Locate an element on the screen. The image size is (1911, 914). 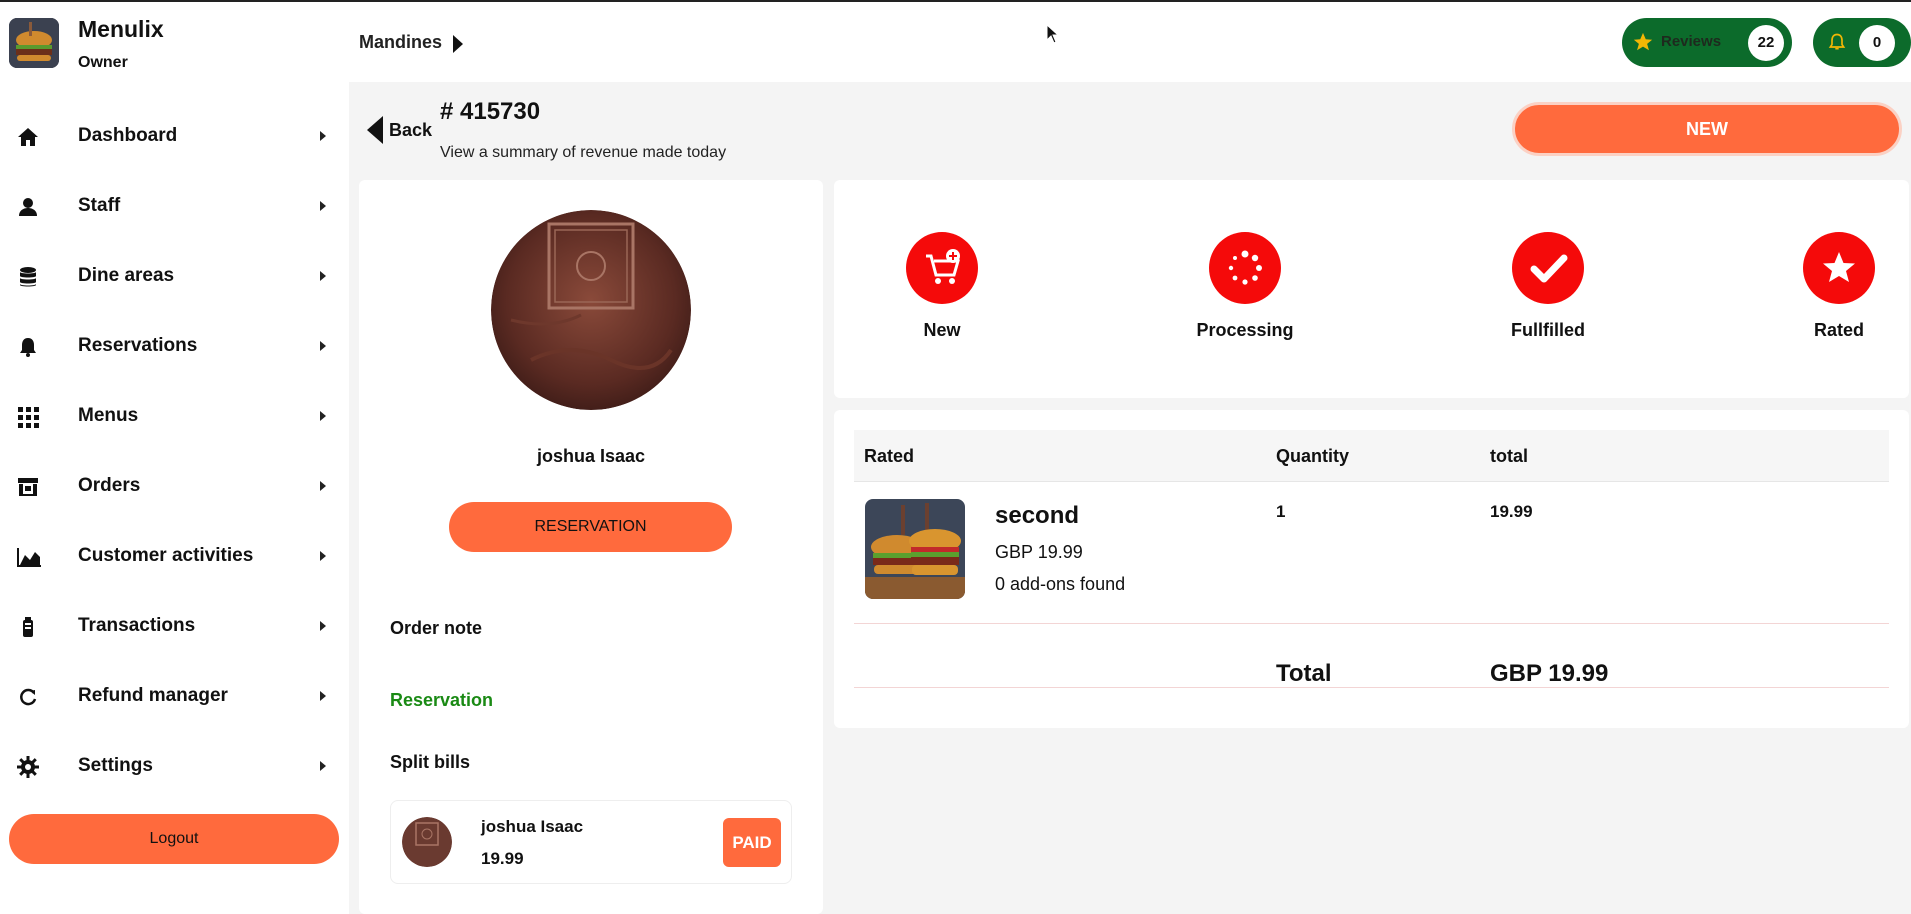
customer-name: joshua Isaac is located at coordinates (591, 456).